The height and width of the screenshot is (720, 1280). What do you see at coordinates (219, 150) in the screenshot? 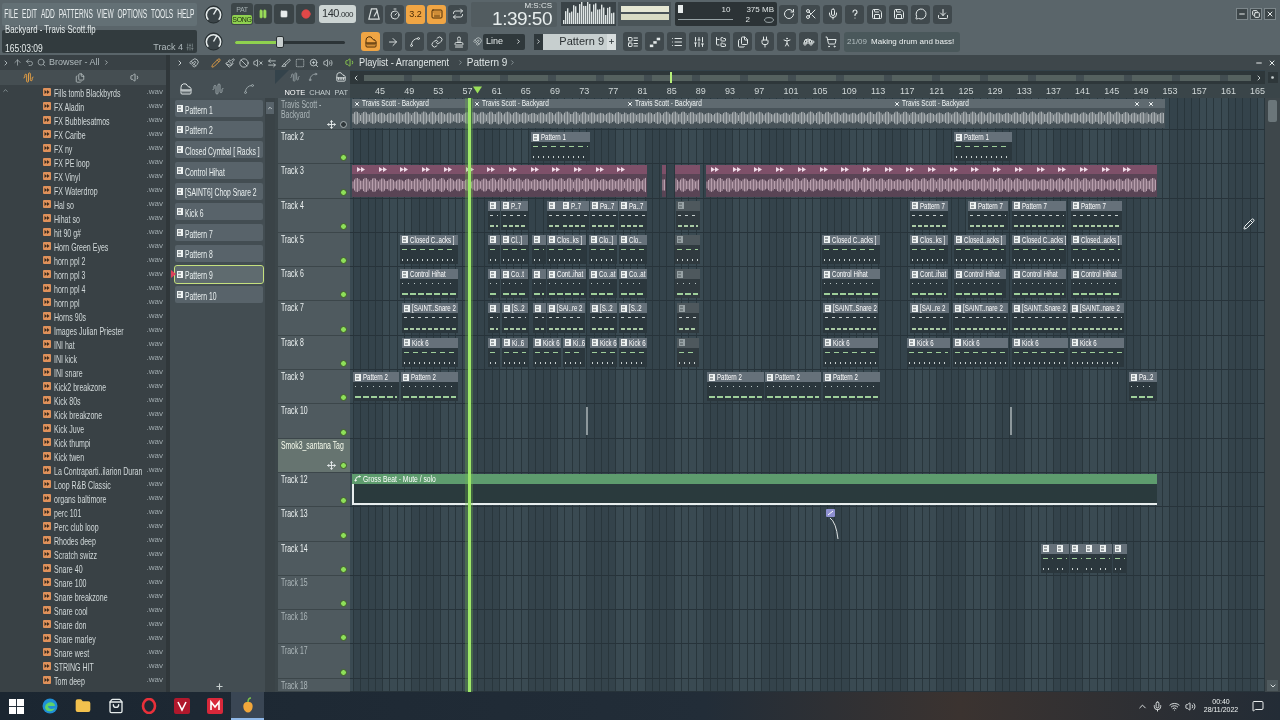
I see `pattern-item: Closed Cymbal [ Racks ]` at bounding box center [219, 150].